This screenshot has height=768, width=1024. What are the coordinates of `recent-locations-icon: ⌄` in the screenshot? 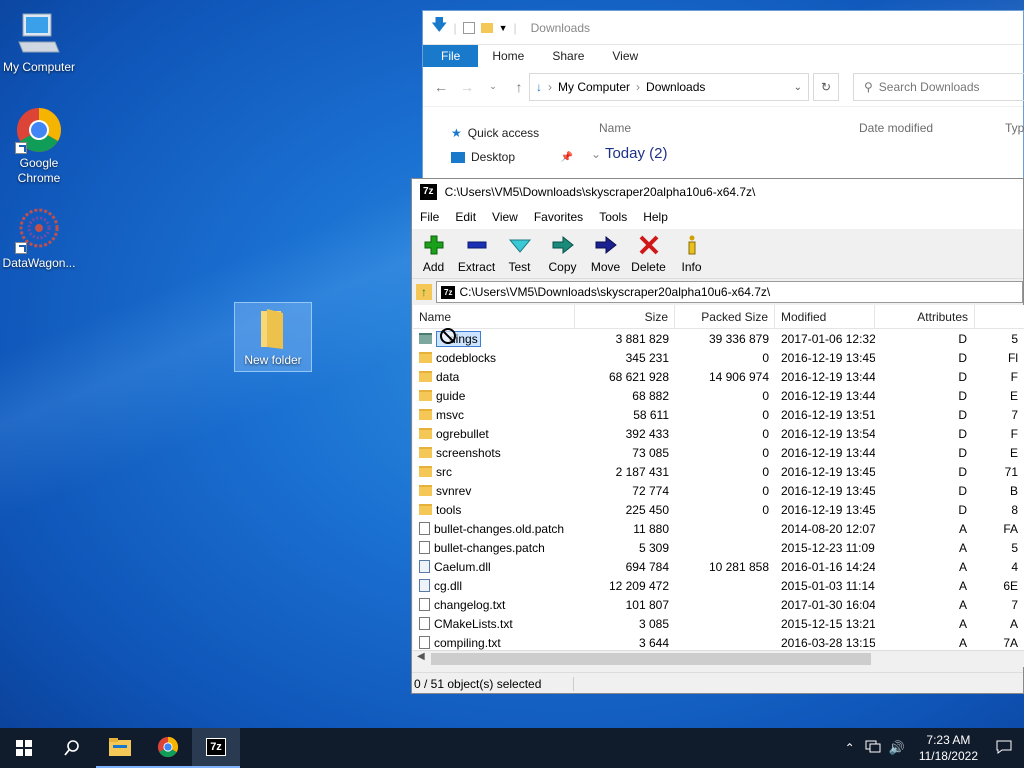 It's located at (493, 86).